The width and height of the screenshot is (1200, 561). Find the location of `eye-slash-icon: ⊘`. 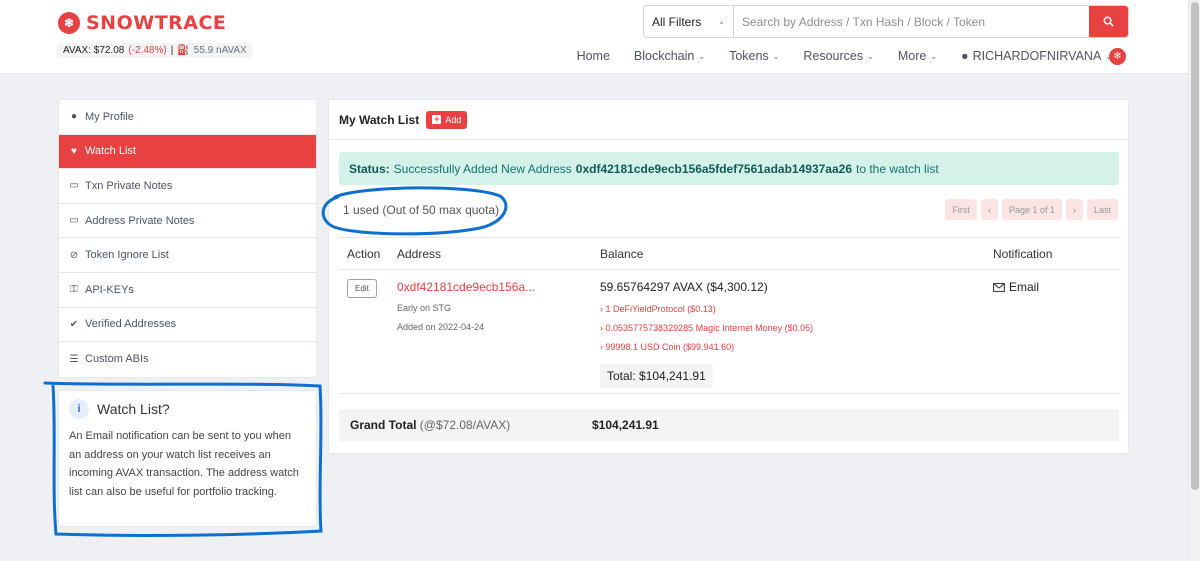

eye-slash-icon: ⊘ is located at coordinates (74, 255).